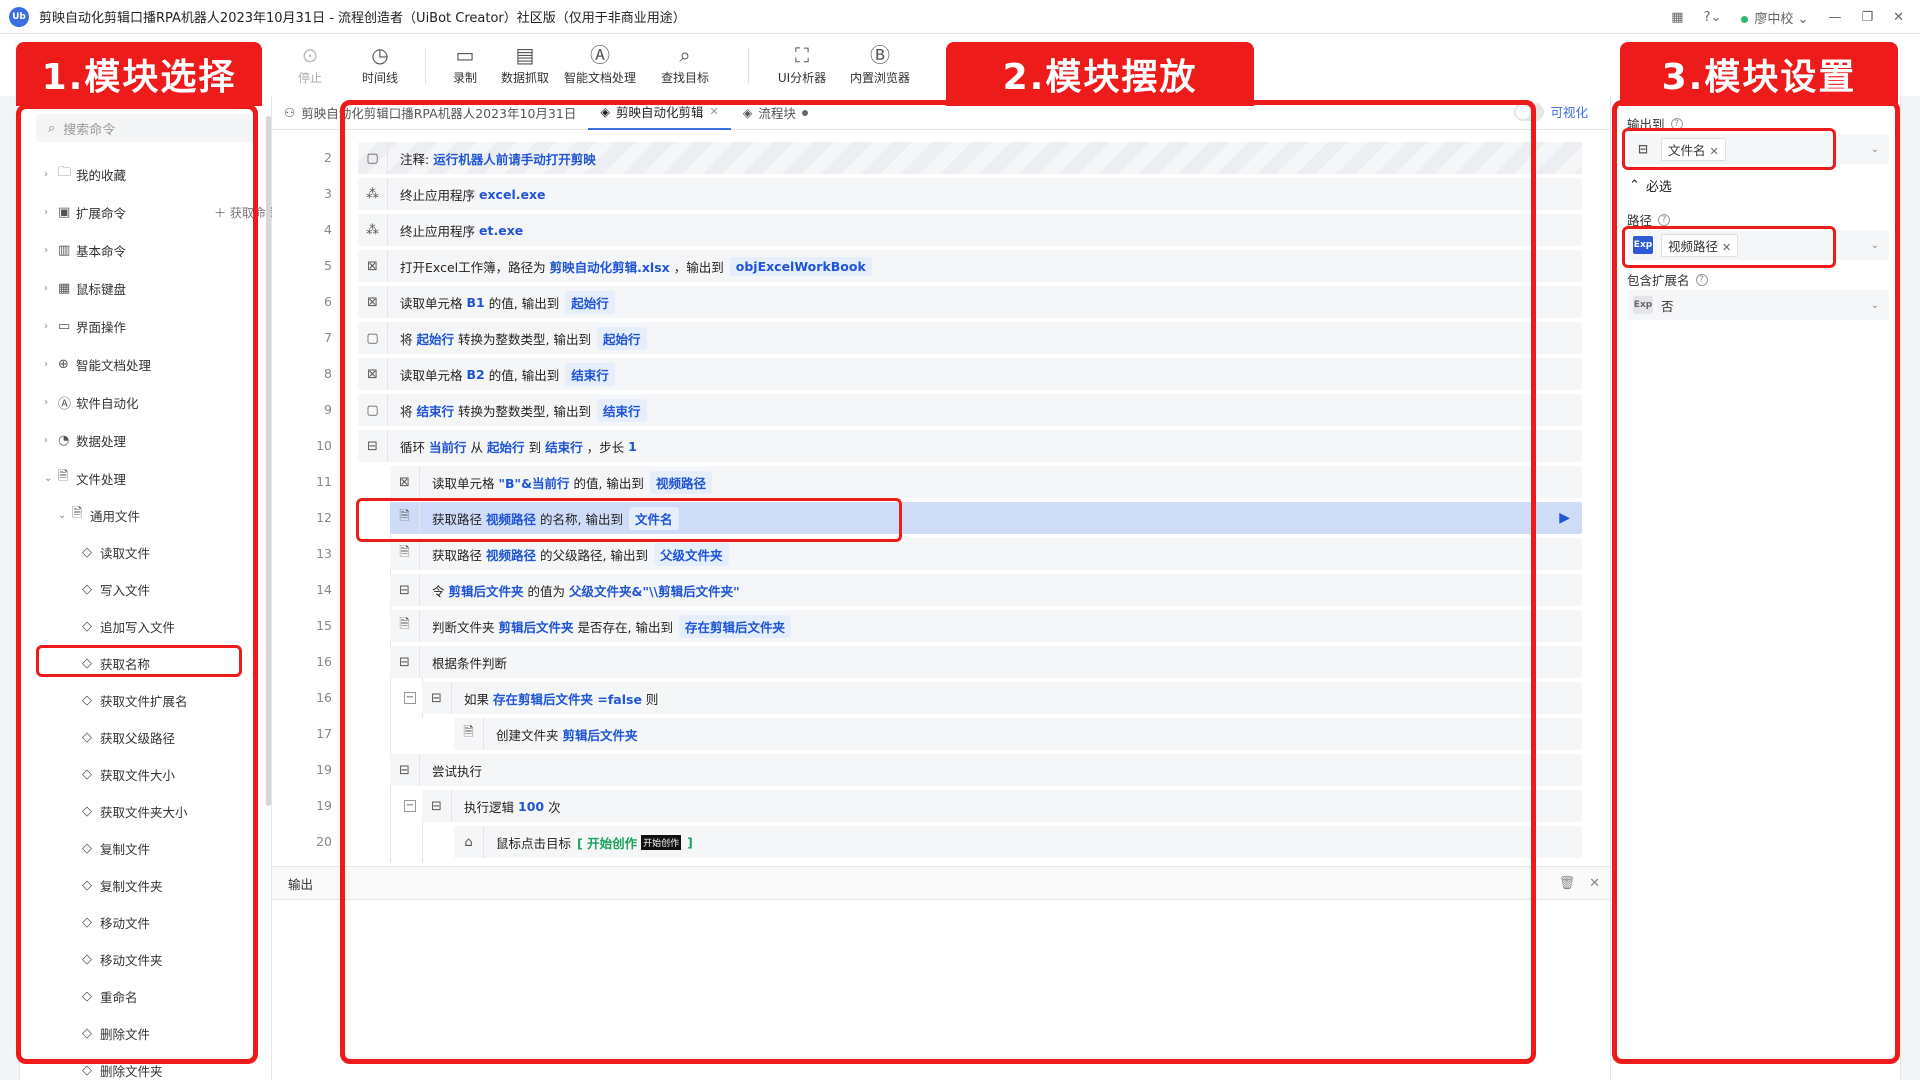 The width and height of the screenshot is (1920, 1080). What do you see at coordinates (1018, 842) in the screenshot?
I see `command-block: ⌂ 鼠标点击目标[ 开始创作 开始创作]` at bounding box center [1018, 842].